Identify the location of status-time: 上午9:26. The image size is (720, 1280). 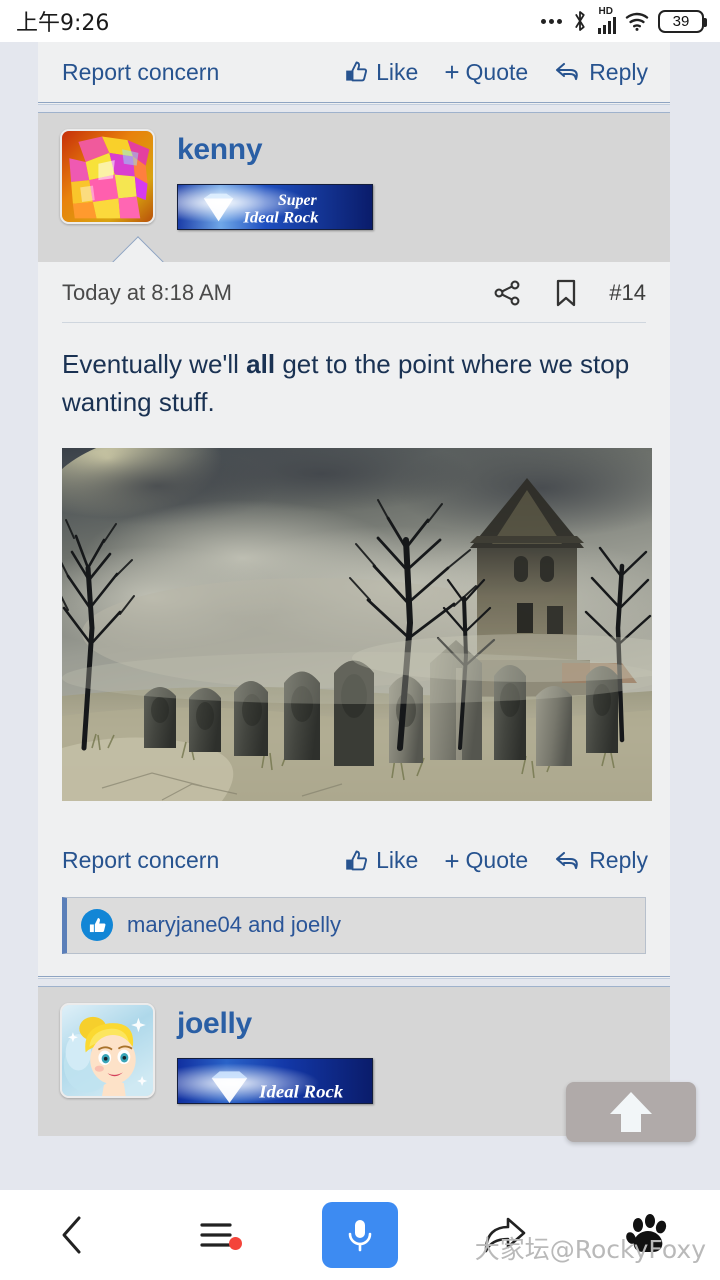
(63, 23).